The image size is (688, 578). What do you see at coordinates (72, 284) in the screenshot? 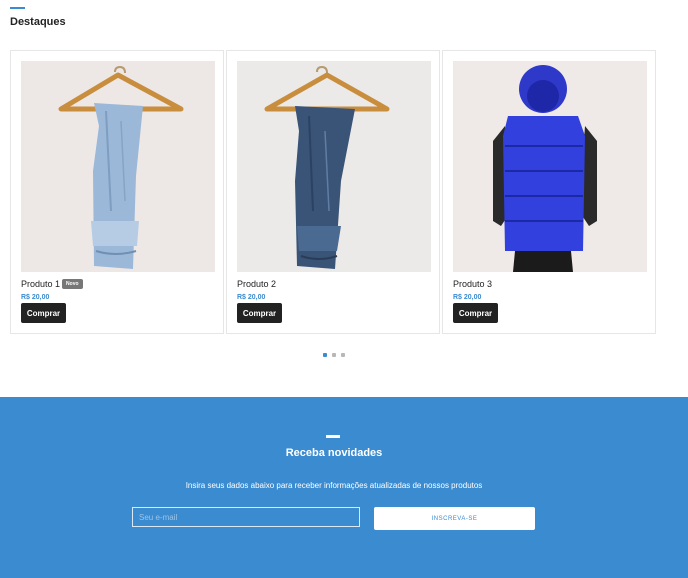
I see `new-badge: Novo` at bounding box center [72, 284].